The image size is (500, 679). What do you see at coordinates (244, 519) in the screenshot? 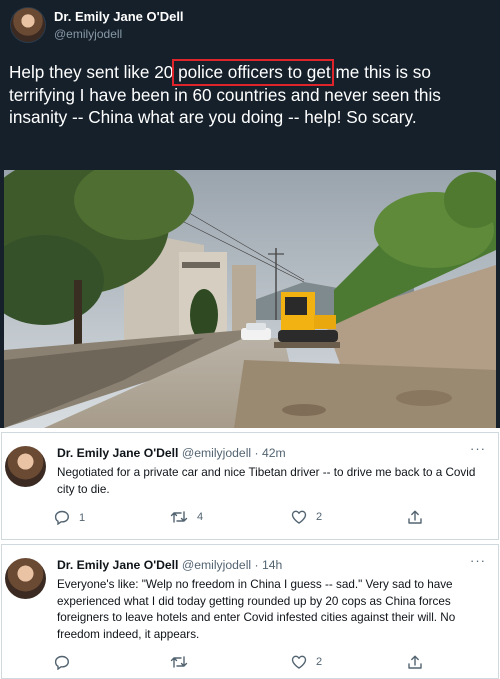
I see `action-bar: 1 4 2` at bounding box center [244, 519].